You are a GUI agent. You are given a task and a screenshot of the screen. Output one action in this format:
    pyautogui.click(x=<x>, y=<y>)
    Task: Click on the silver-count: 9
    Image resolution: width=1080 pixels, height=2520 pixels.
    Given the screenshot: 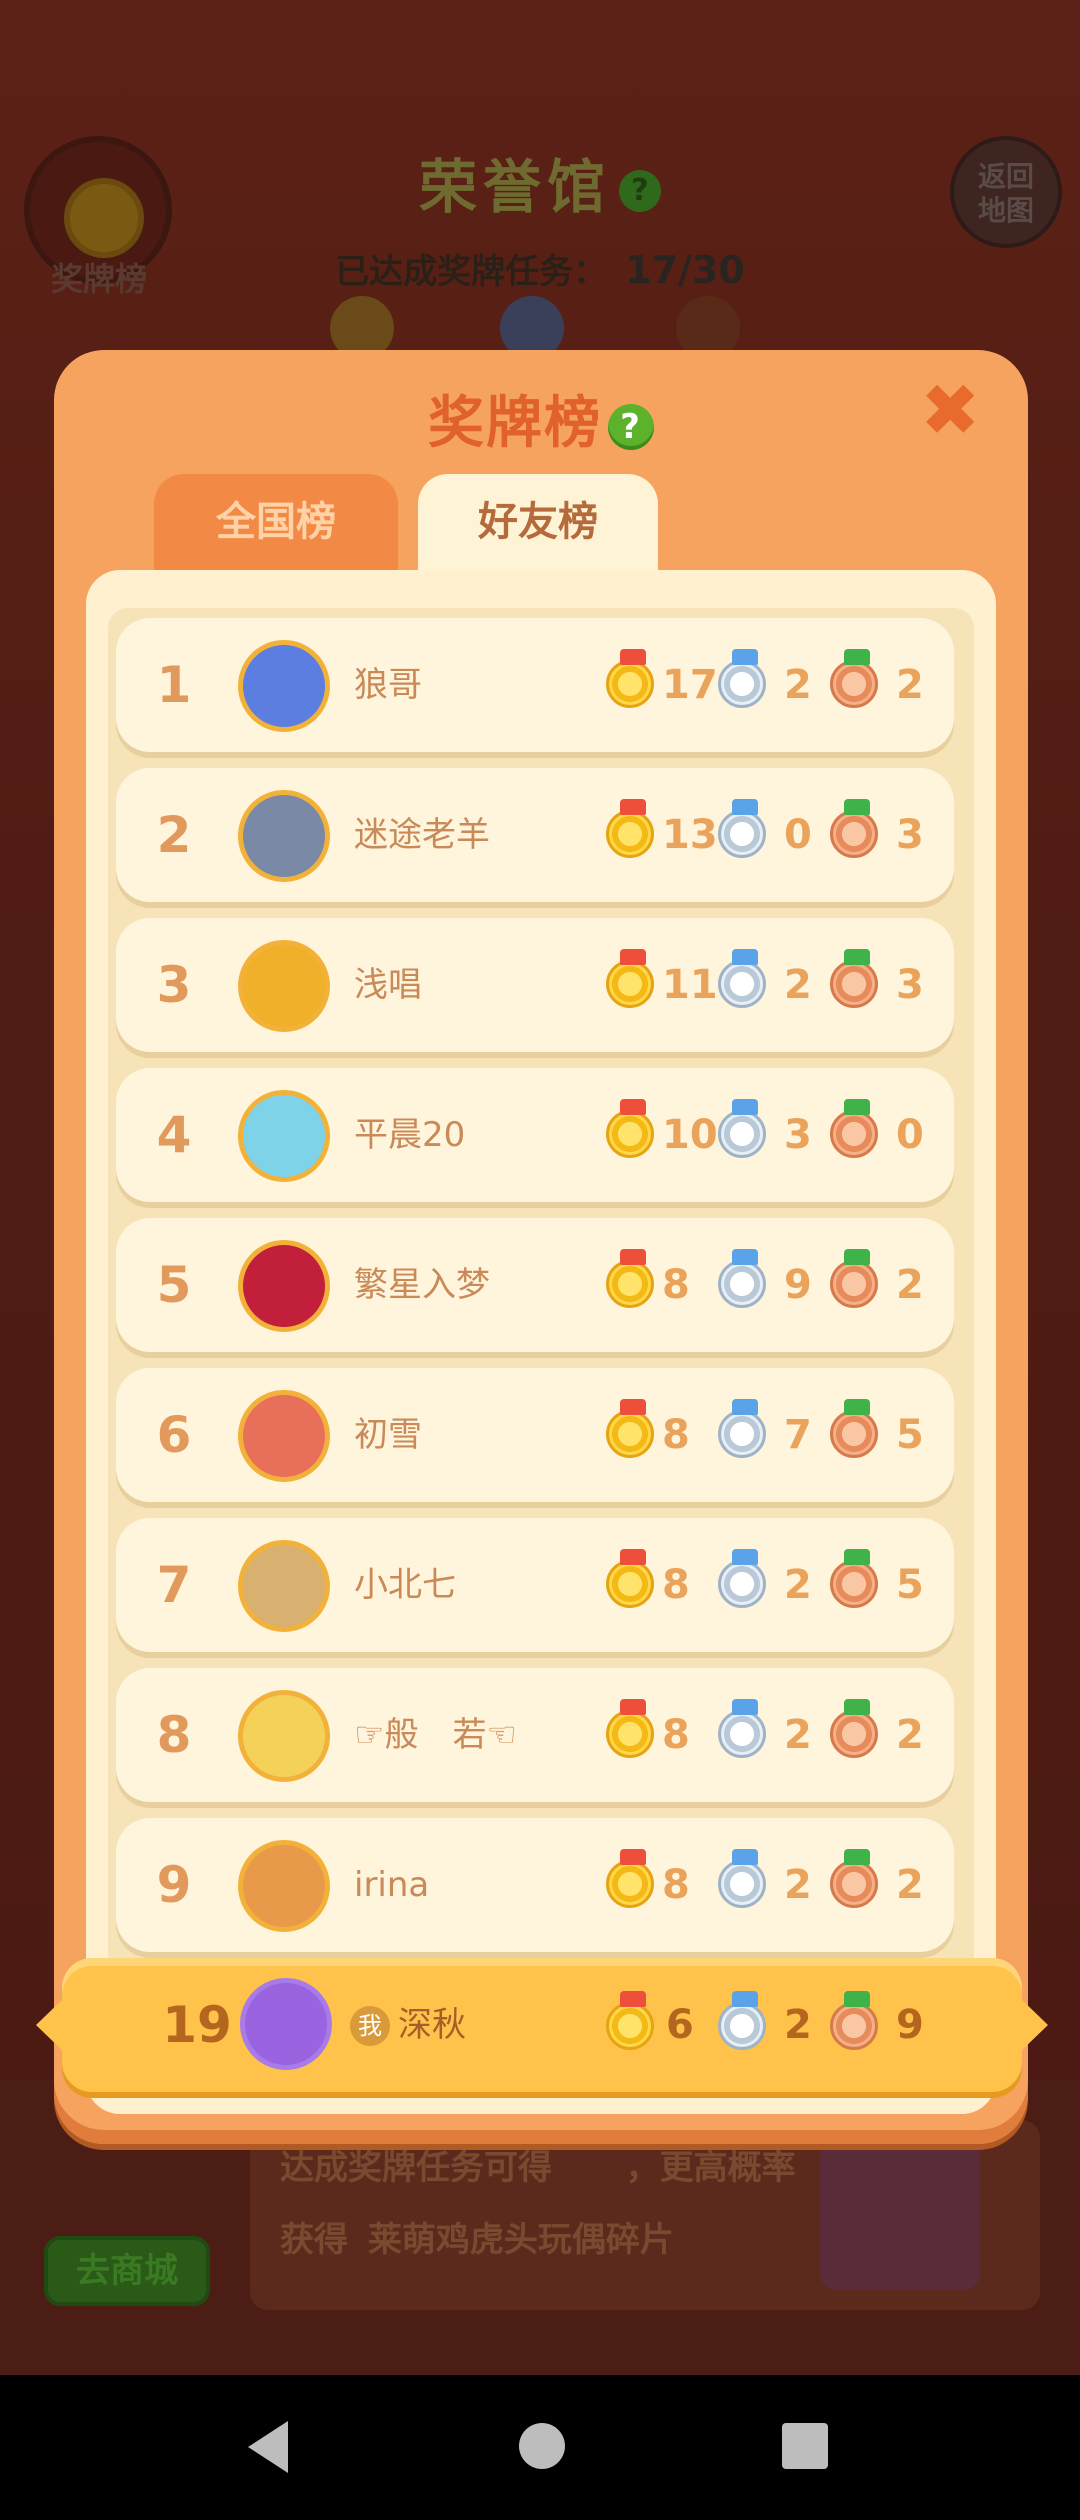 What is the action you would take?
    pyautogui.click(x=798, y=1285)
    